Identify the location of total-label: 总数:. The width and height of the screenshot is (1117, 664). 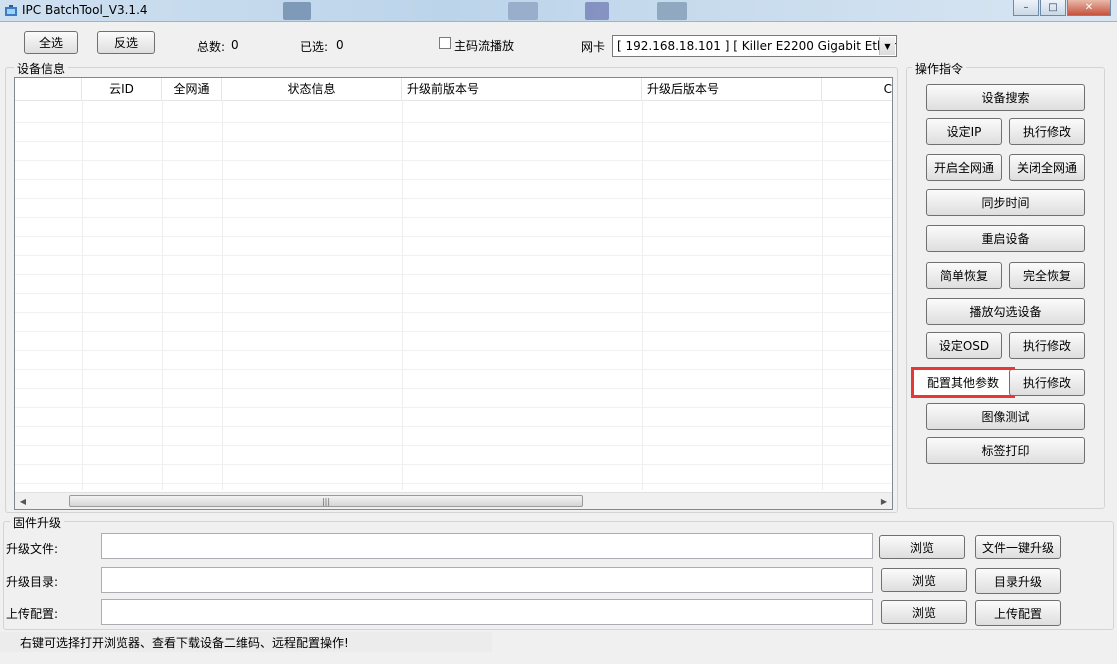
(211, 47).